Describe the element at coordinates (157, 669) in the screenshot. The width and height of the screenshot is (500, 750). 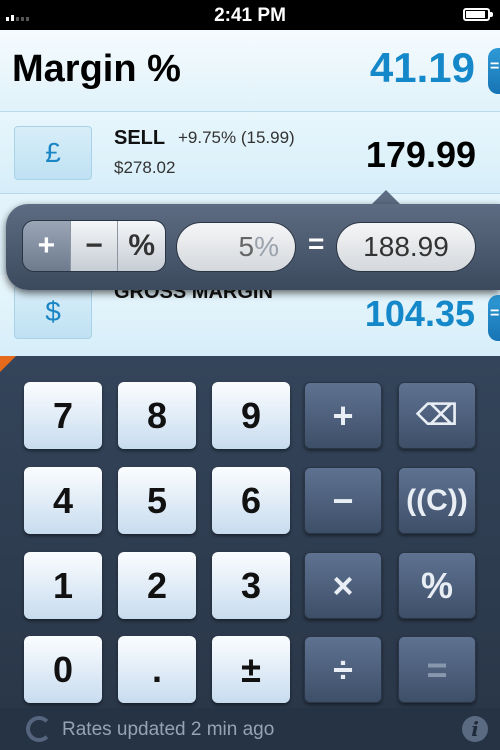
I see `key-decimal: .` at that location.